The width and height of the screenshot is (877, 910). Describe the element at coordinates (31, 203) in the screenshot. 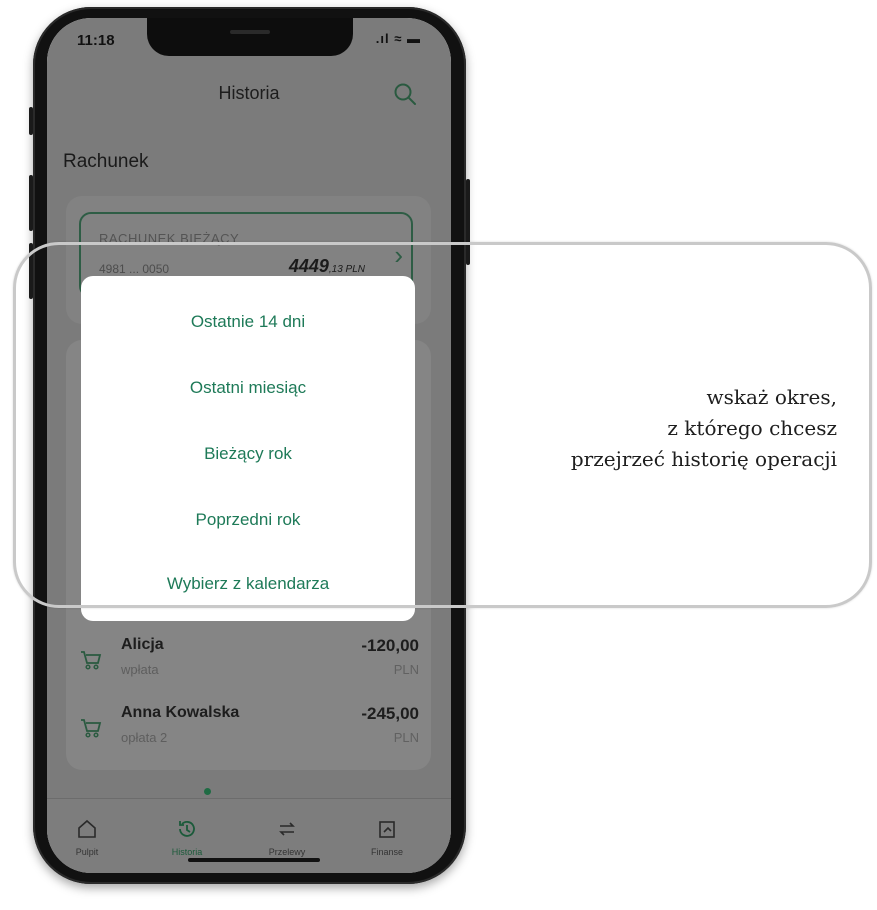

I see `volume-up-button` at that location.